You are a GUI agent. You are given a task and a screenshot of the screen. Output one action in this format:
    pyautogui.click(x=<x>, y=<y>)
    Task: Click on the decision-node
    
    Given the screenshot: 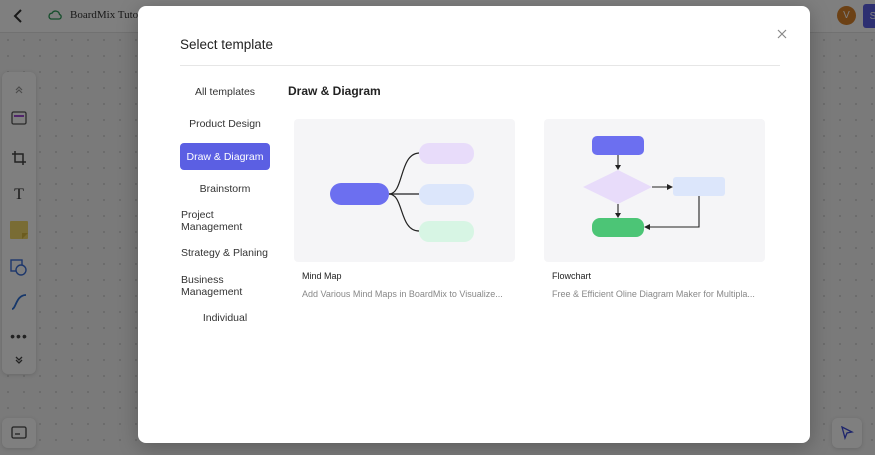 What is the action you would take?
    pyautogui.click(x=617, y=187)
    